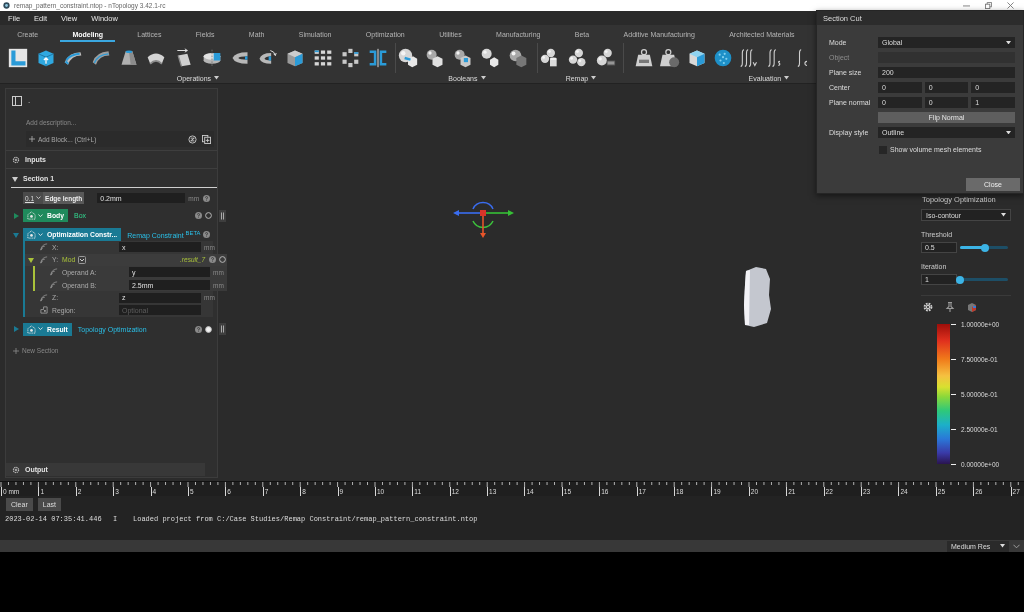 This screenshot has height=612, width=1024. What do you see at coordinates (749, 58) in the screenshot?
I see `triple-integral-icon` at bounding box center [749, 58].